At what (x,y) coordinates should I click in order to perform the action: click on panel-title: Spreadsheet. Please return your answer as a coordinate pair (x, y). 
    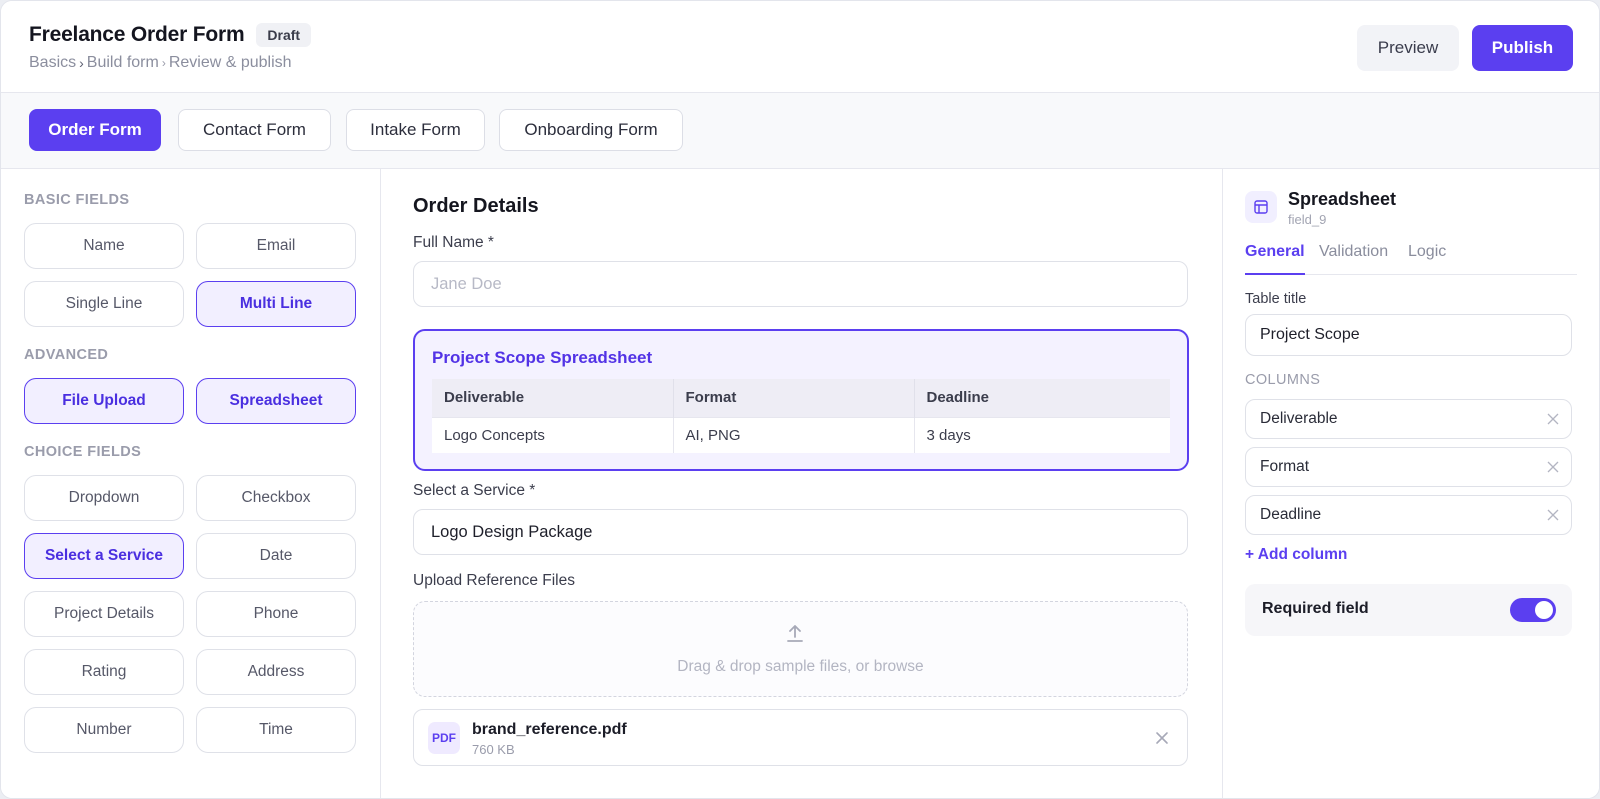
    Looking at the image, I should click on (1342, 199).